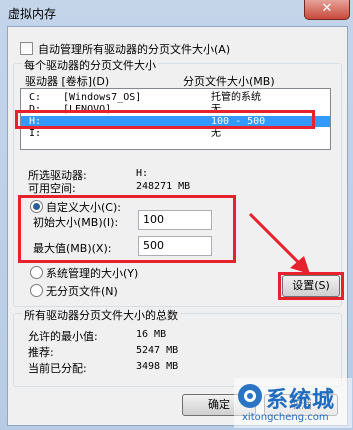  Describe the element at coordinates (41, 352) in the screenshot. I see `recommended-label: 推荐:` at that location.